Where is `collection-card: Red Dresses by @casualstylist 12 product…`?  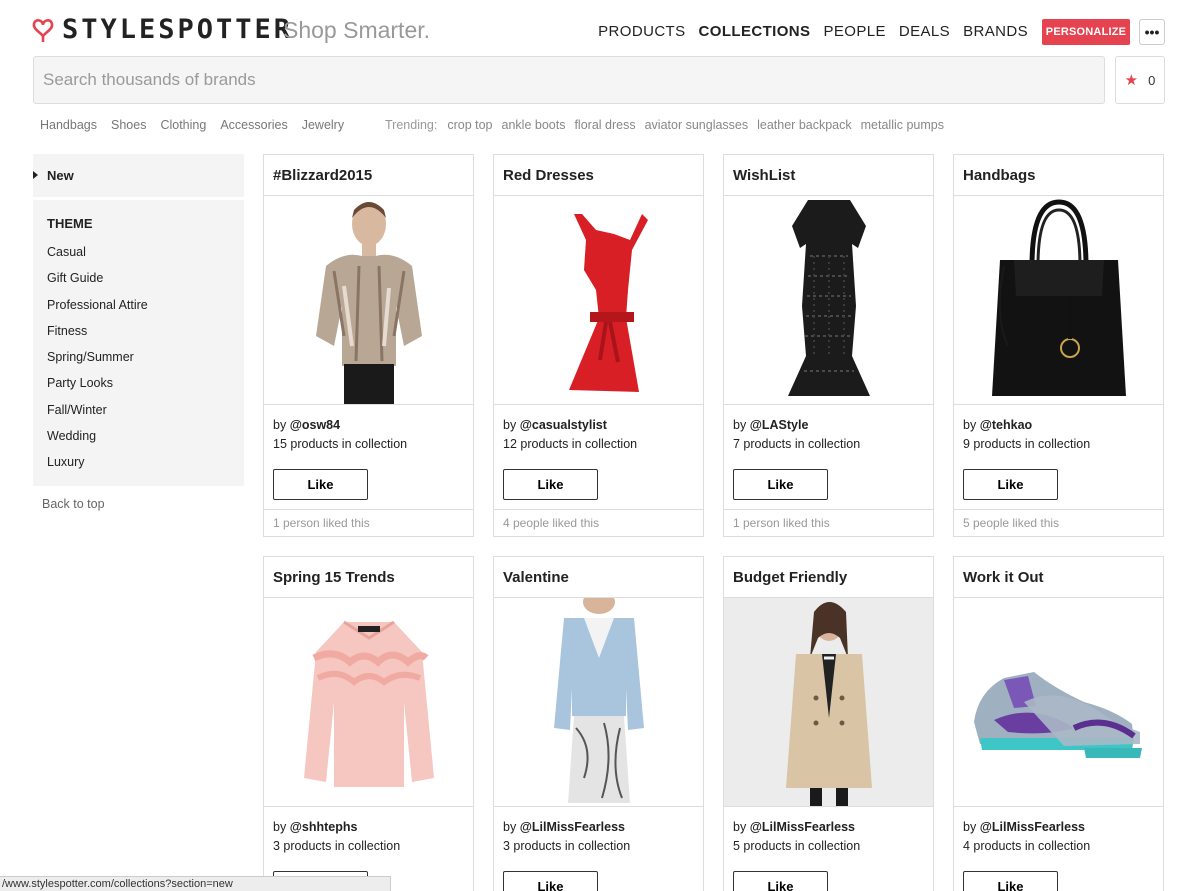 collection-card: Red Dresses by @casualstylist 12 product… is located at coordinates (598, 345).